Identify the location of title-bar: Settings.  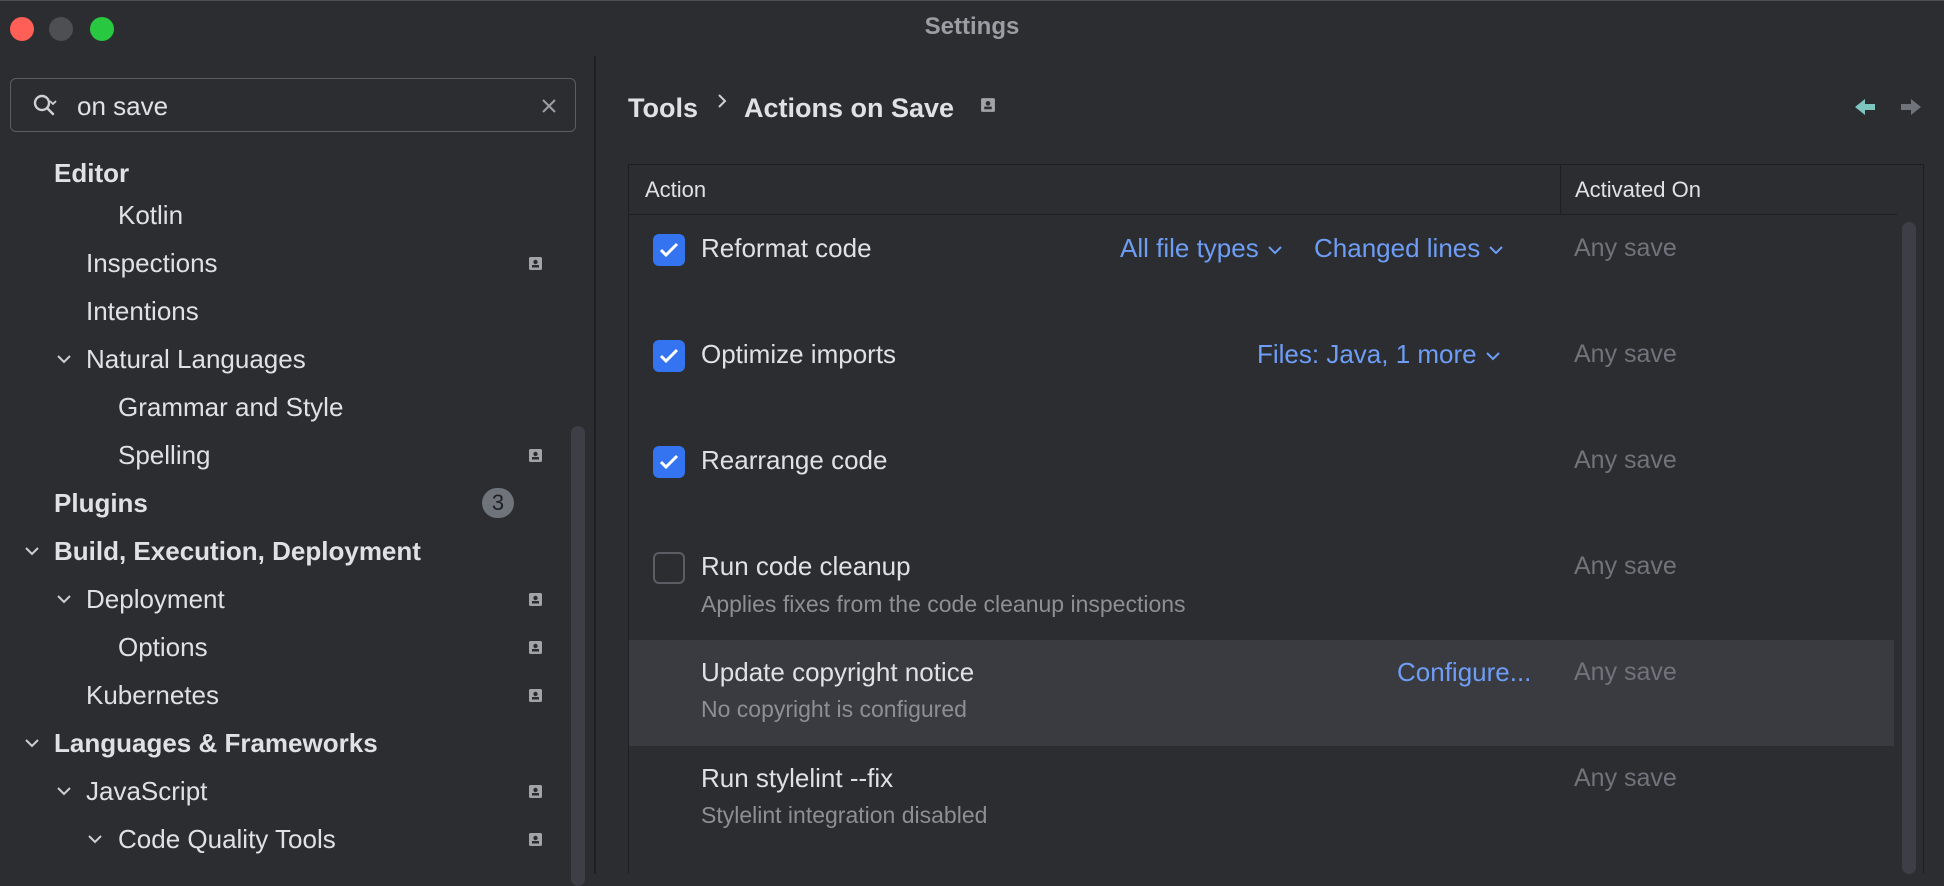
(972, 28).